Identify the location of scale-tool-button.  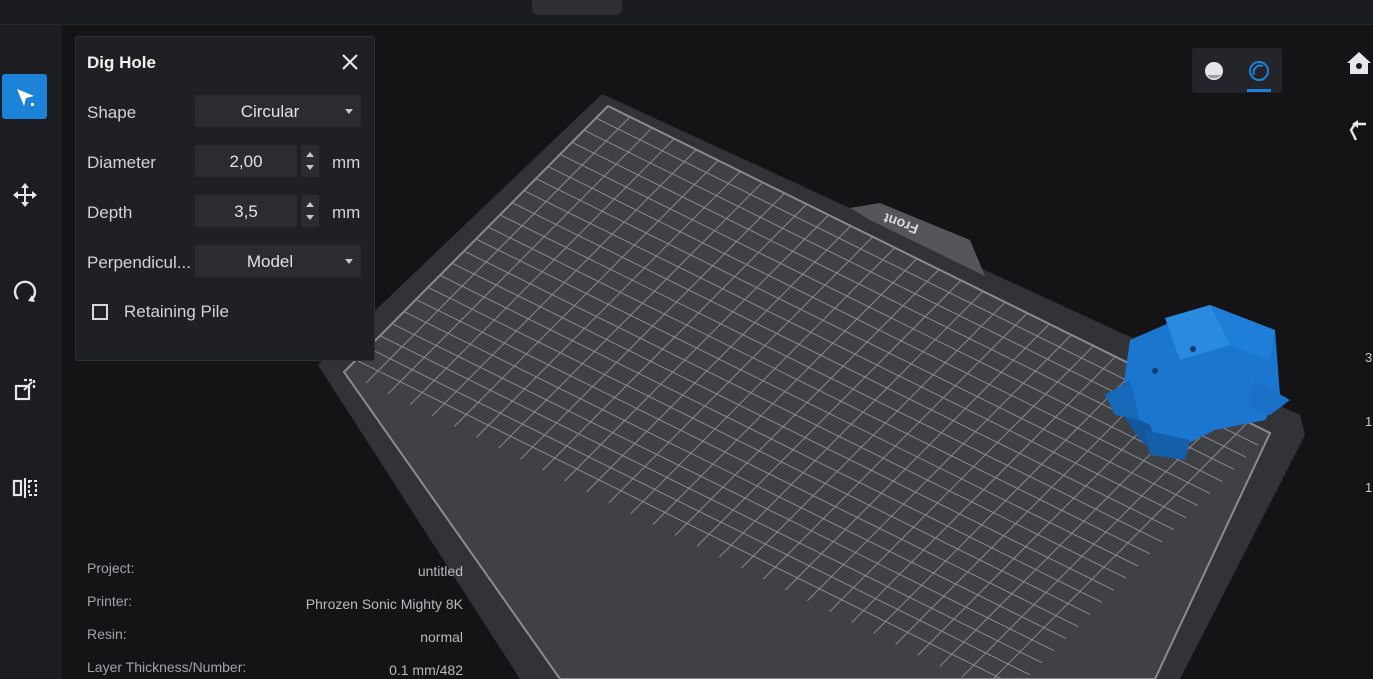
(24, 389).